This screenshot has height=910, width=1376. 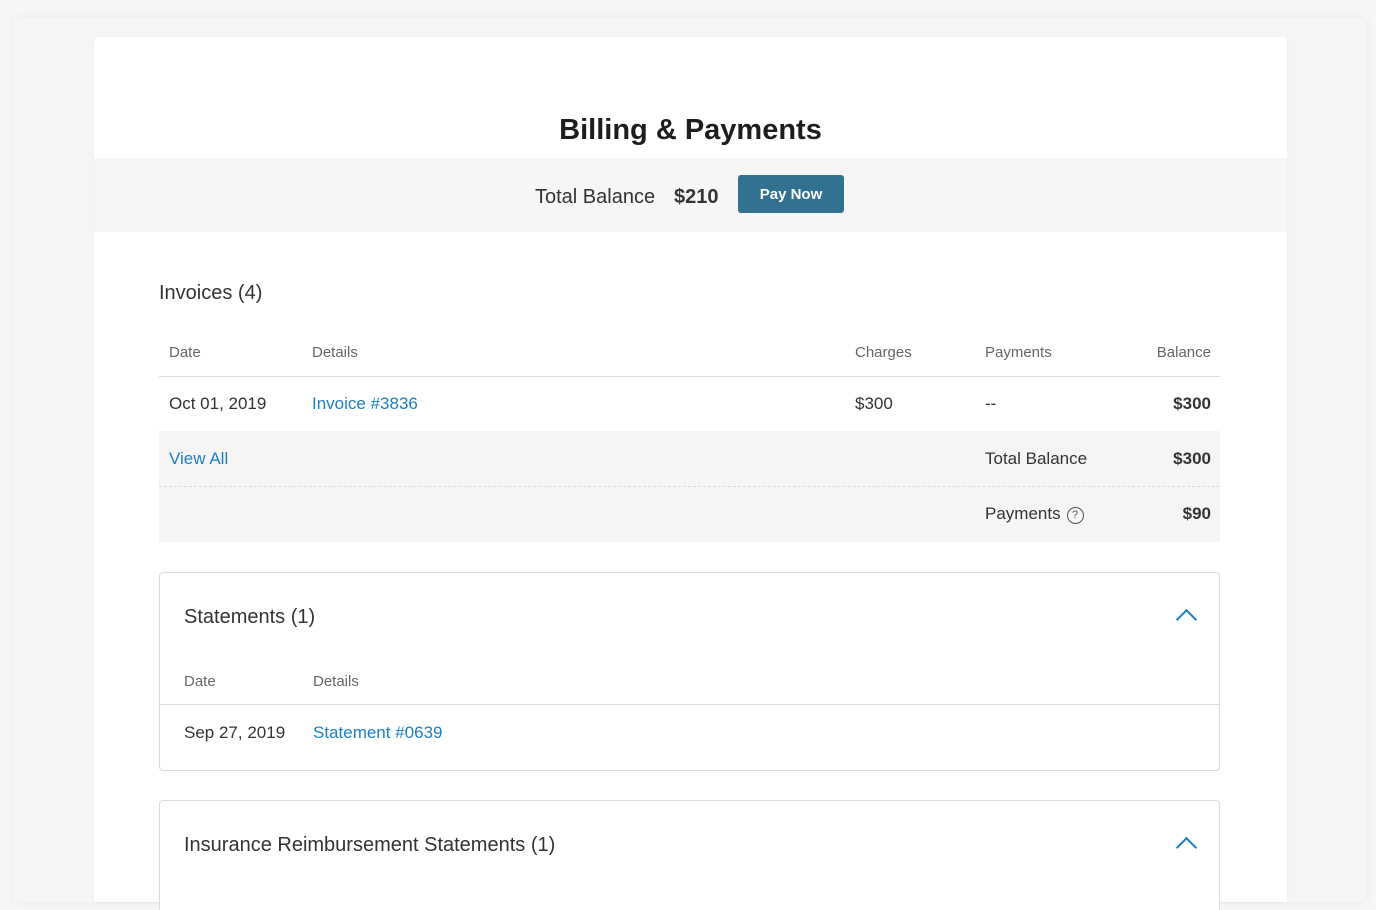 What do you see at coordinates (335, 352) in the screenshot?
I see `invoices-col-details: Details` at bounding box center [335, 352].